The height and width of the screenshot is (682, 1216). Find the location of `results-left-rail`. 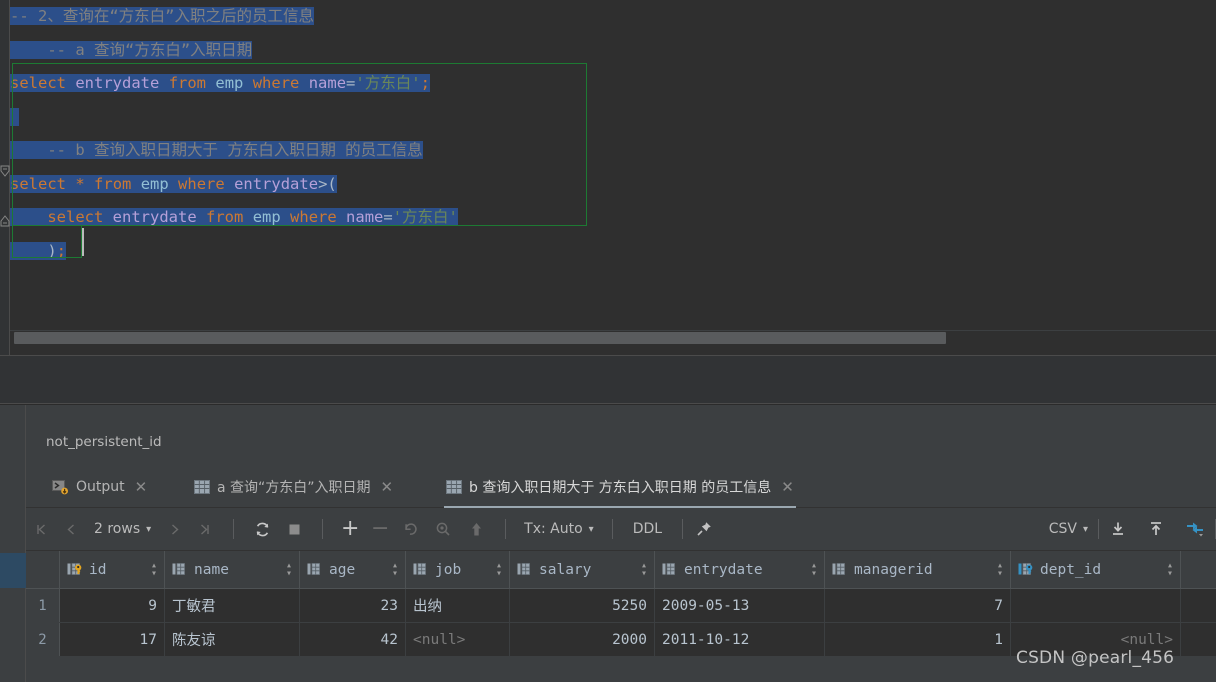

results-left-rail is located at coordinates (13, 543).